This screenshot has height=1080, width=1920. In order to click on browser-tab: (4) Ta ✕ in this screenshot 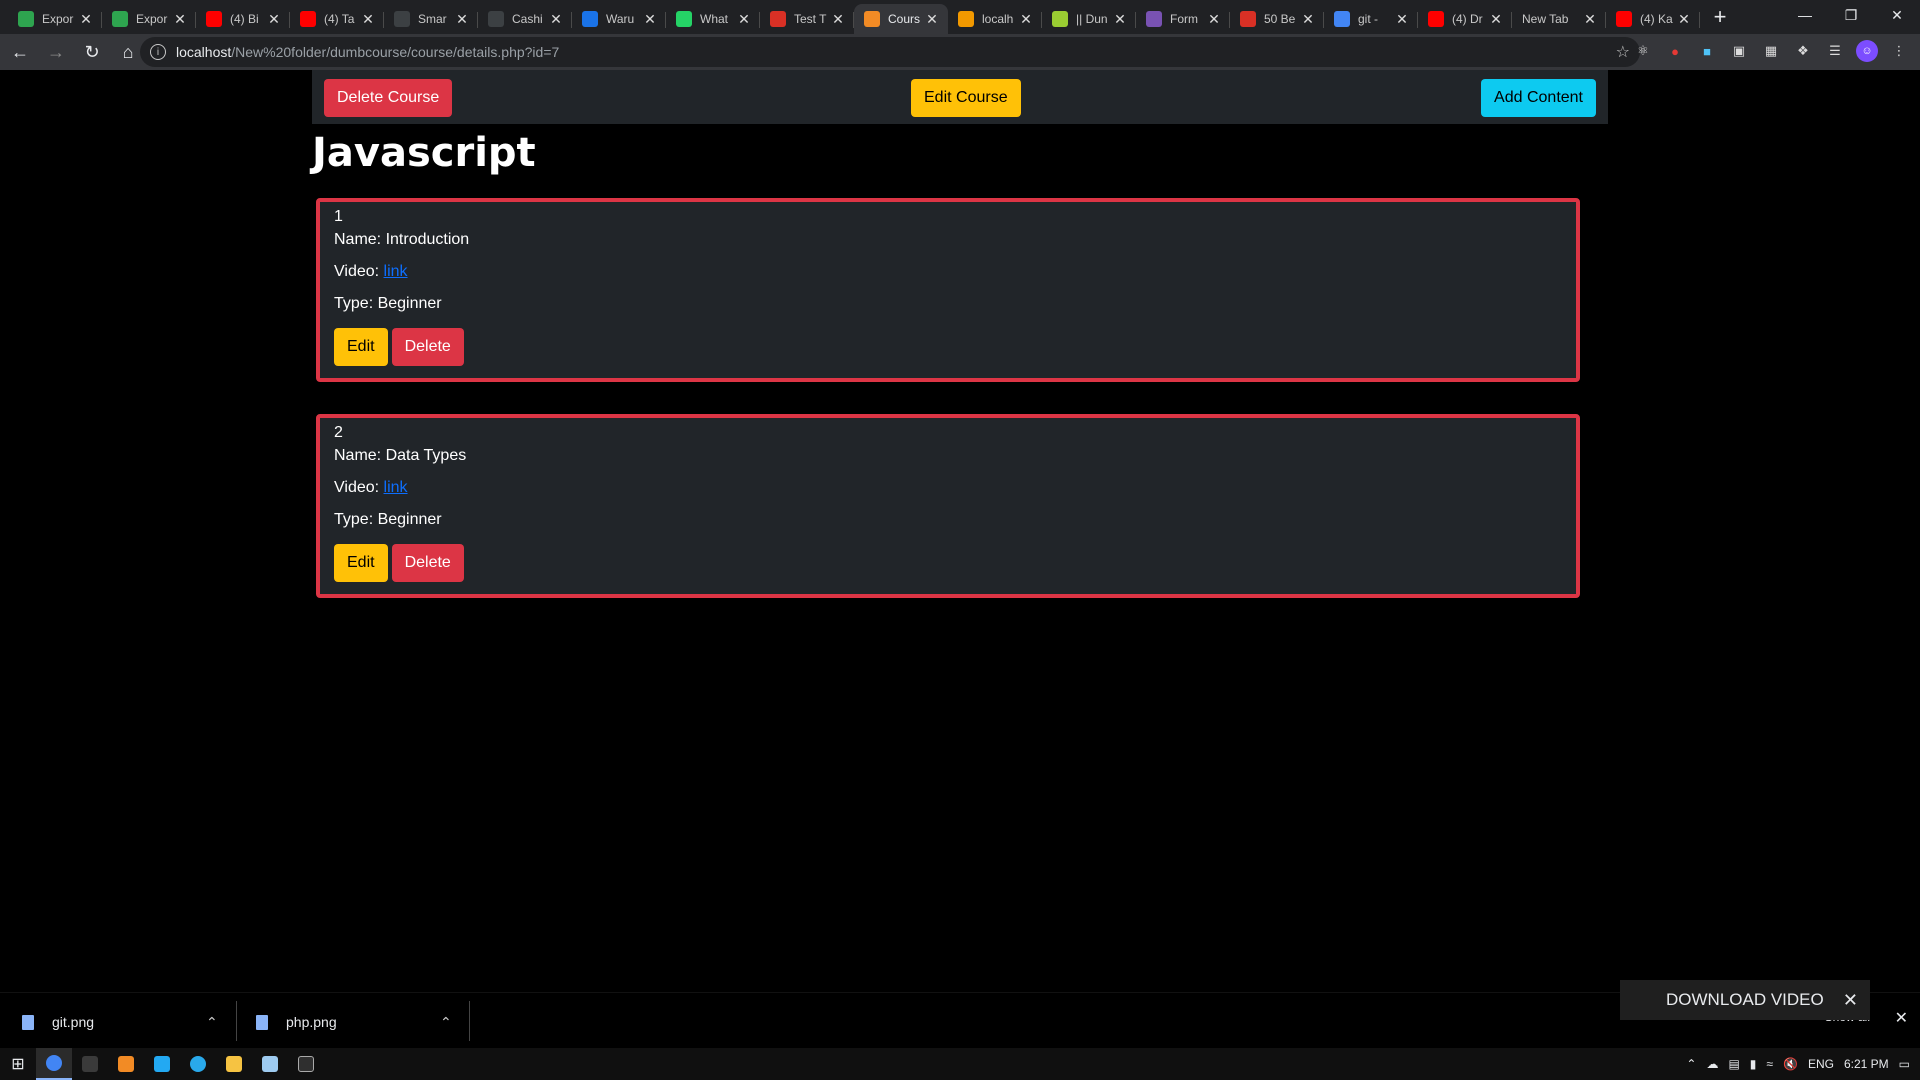, I will do `click(337, 19)`.